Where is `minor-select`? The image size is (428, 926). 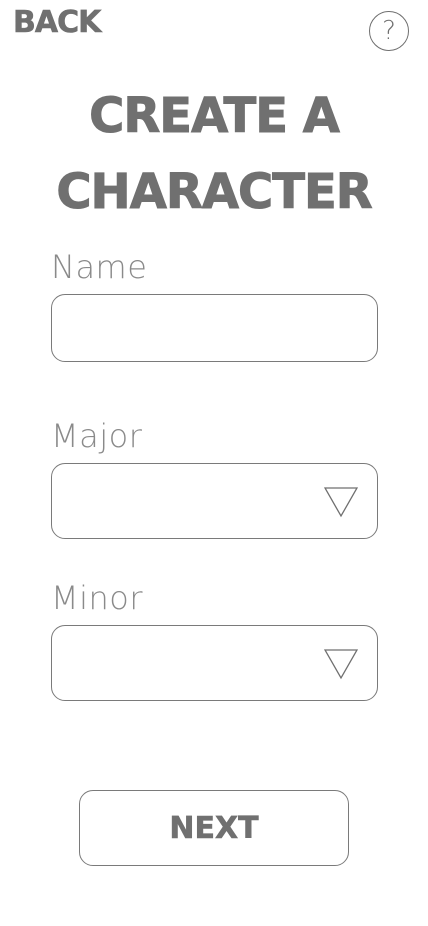
minor-select is located at coordinates (214, 663).